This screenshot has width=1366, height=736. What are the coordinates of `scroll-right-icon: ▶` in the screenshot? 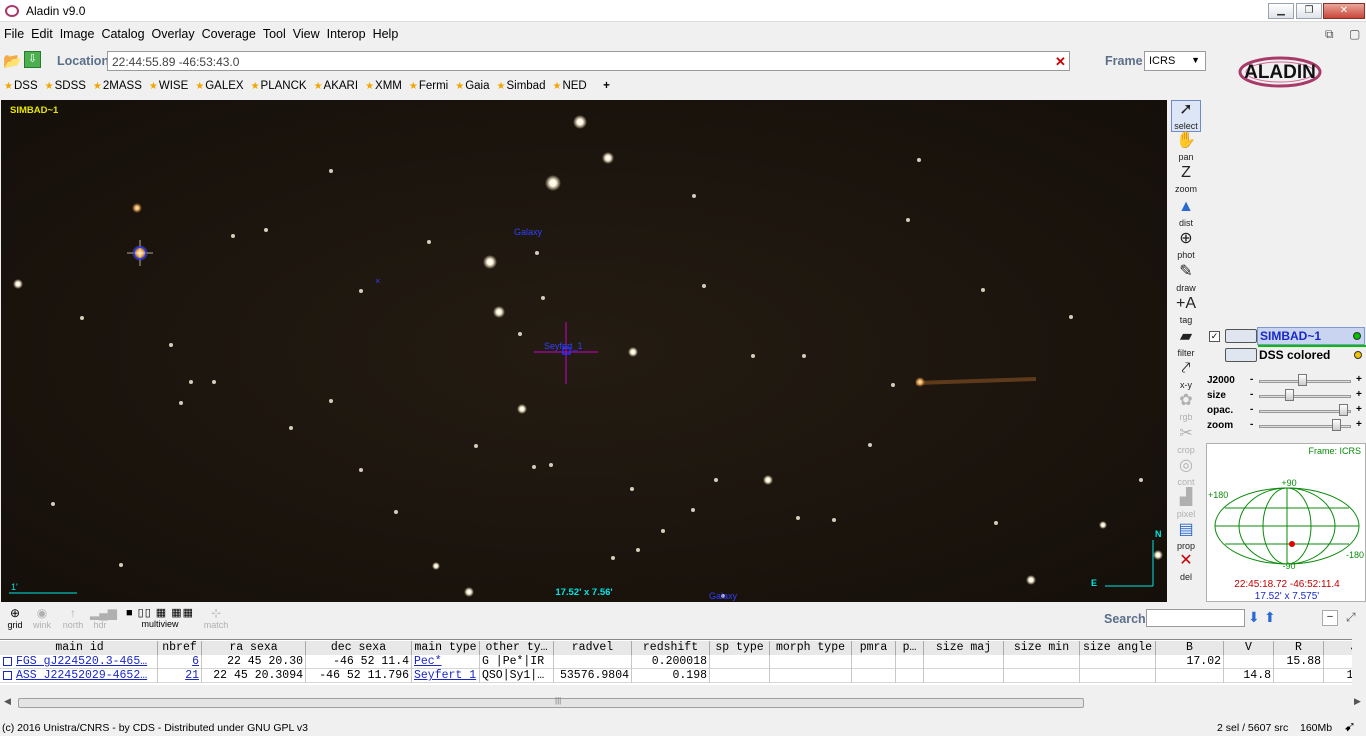 It's located at (1357, 701).